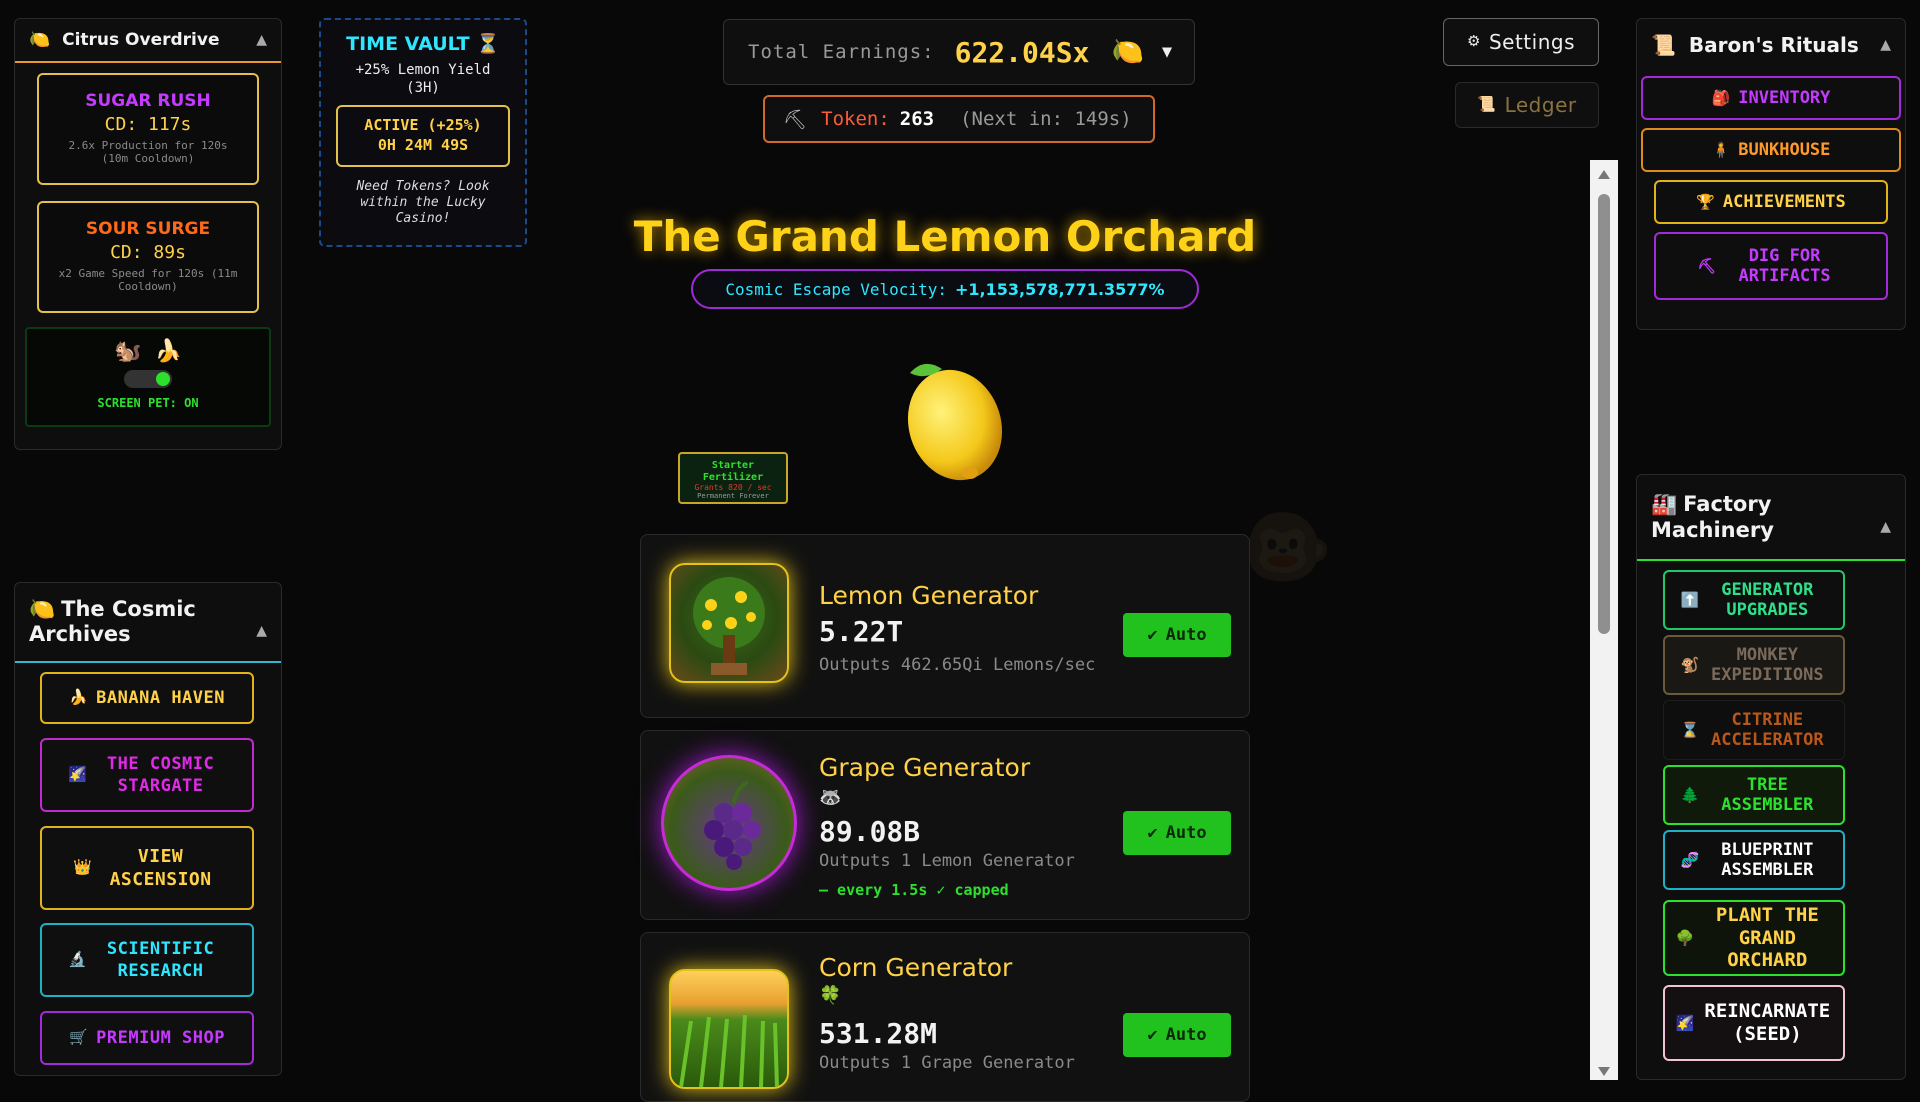 This screenshot has height=1102, width=1920. Describe the element at coordinates (1784, 97) in the screenshot. I see `inventory-label: INVENTORY` at that location.